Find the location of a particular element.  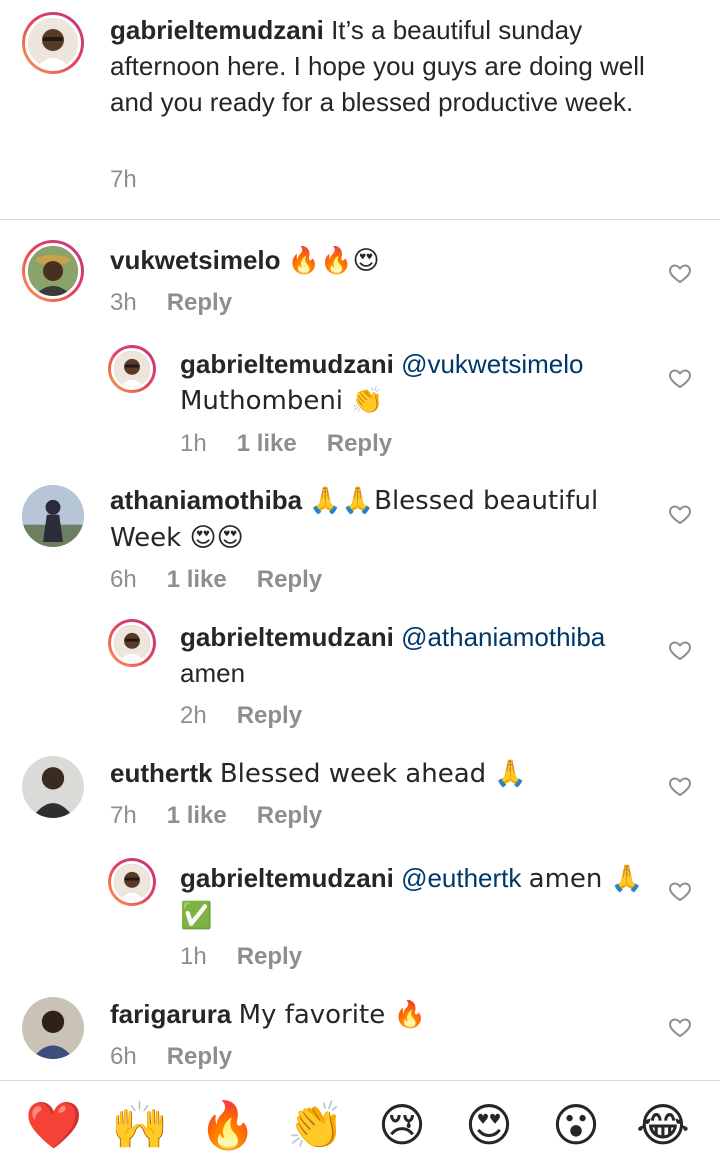

caption-username: gabrieltemudzani is located at coordinates (217, 30).